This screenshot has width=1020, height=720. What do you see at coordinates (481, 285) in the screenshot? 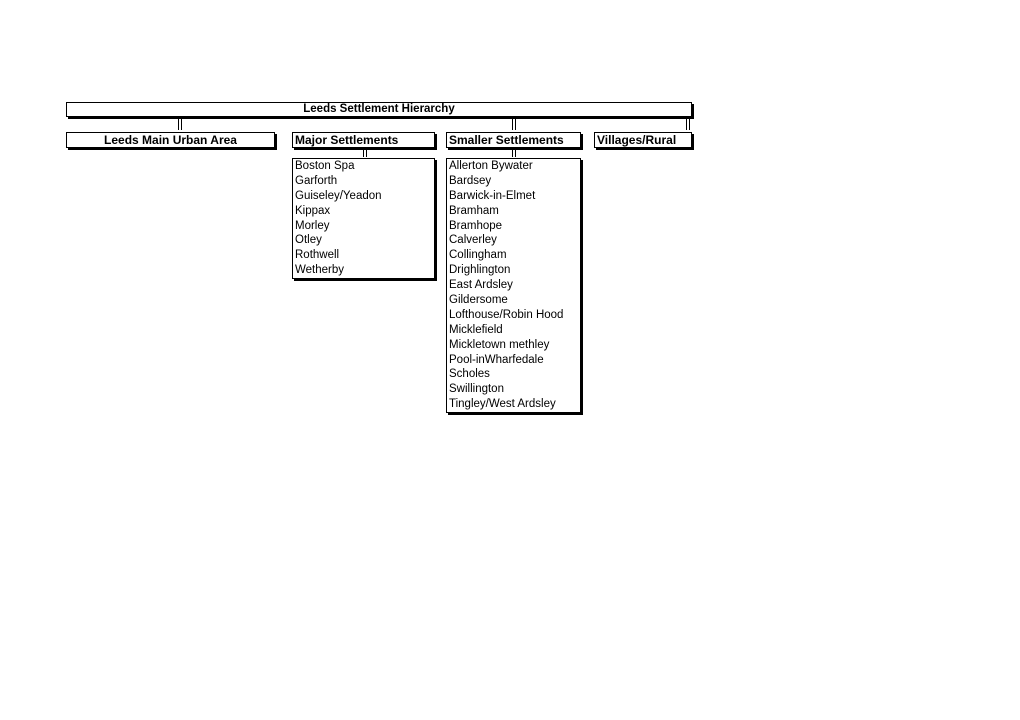
I see `settlement-item: East Ardsley` at bounding box center [481, 285].